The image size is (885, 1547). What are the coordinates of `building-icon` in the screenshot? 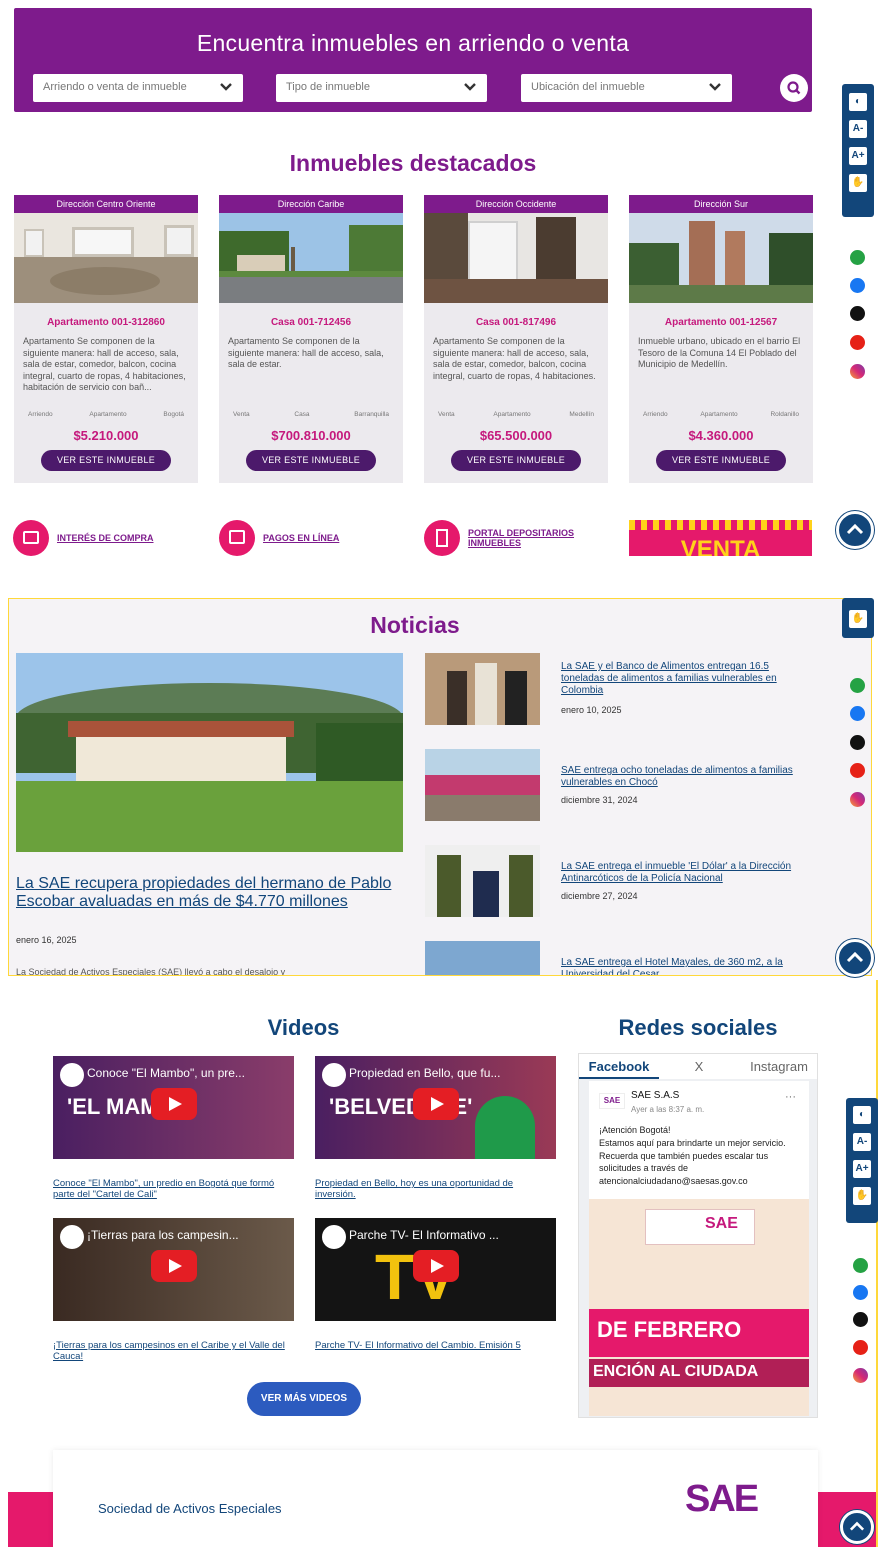 It's located at (442, 538).